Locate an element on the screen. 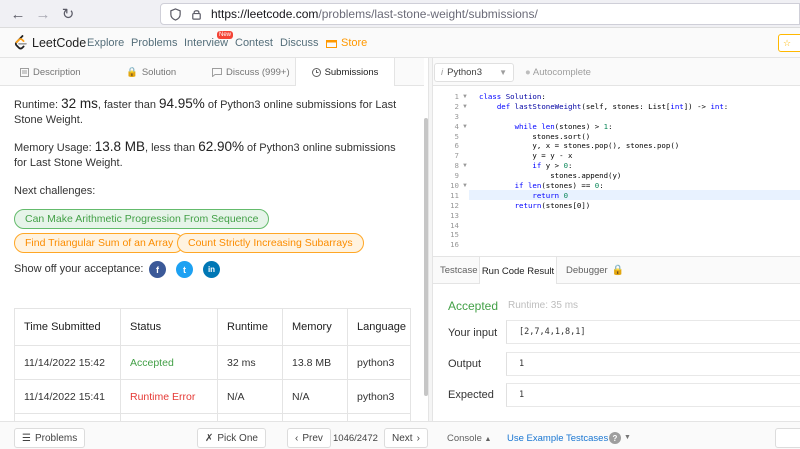  line-number: 3 is located at coordinates (456, 116).